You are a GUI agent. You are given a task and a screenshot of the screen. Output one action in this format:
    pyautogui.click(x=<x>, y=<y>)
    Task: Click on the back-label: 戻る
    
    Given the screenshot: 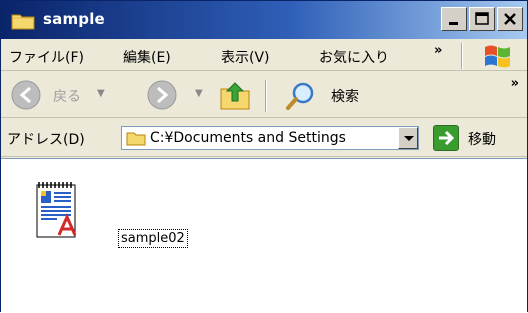 What is the action you would take?
    pyautogui.click(x=67, y=96)
    